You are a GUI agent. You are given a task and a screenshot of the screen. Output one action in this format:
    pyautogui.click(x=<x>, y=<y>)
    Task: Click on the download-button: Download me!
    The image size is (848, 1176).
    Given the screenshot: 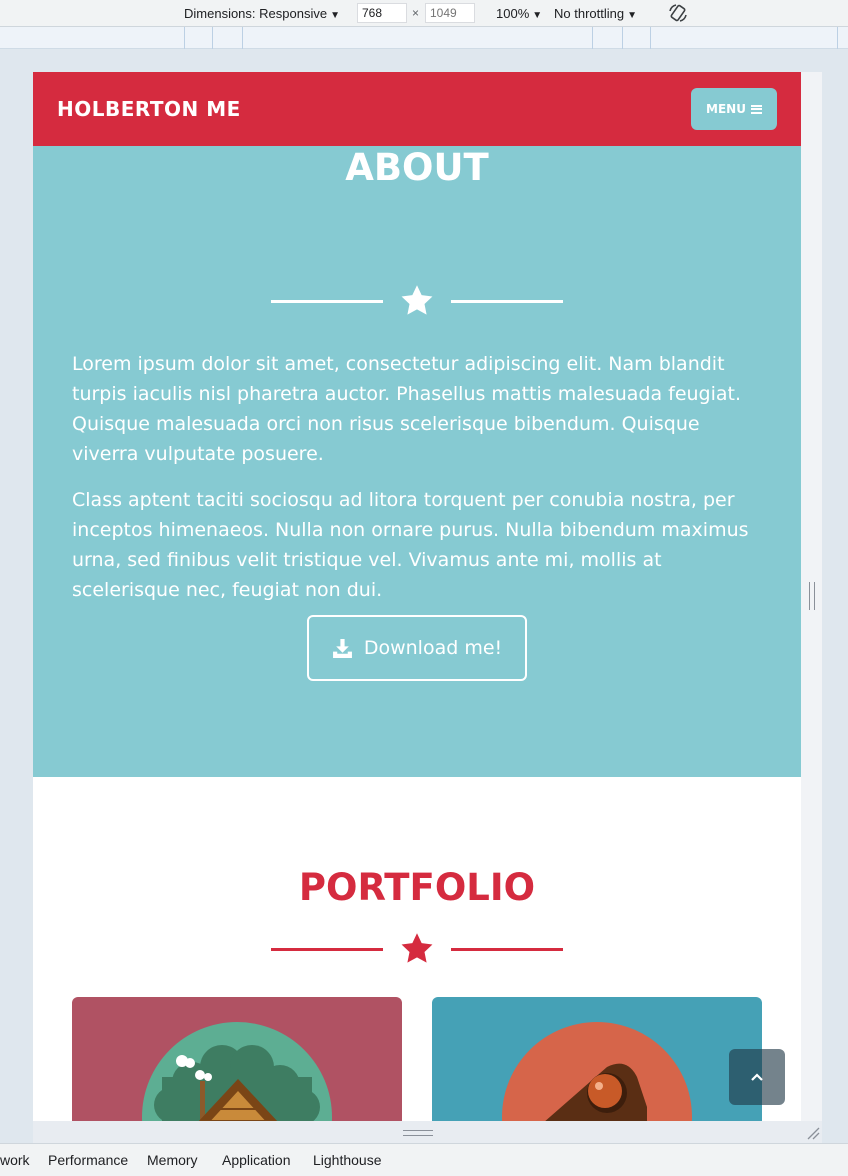 What is the action you would take?
    pyautogui.click(x=417, y=648)
    